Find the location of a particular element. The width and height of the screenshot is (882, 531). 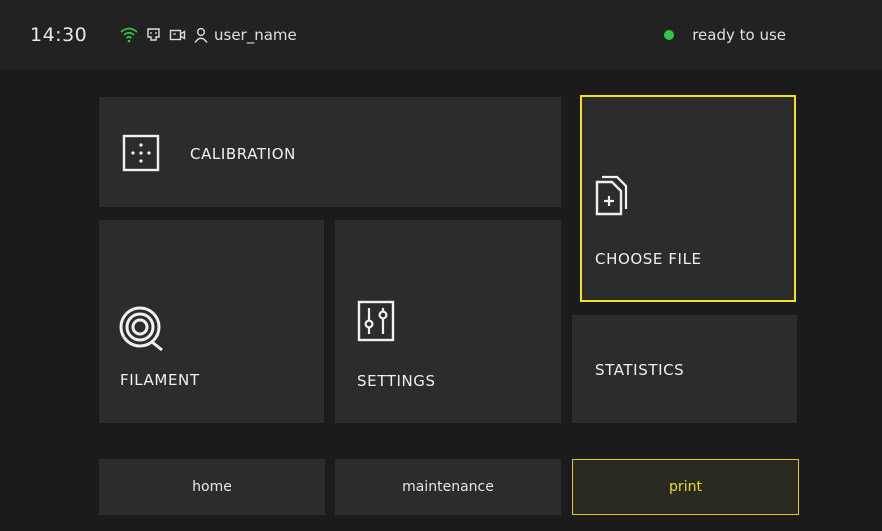

wifi-icon is located at coordinates (129, 35).